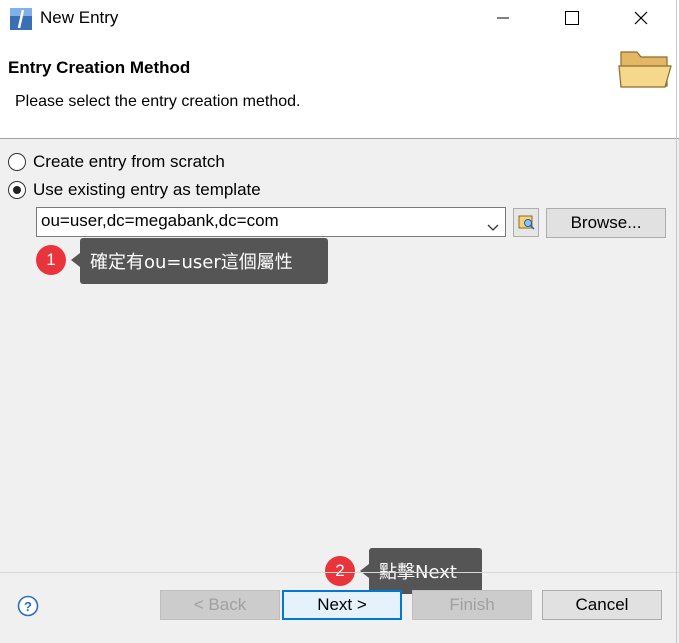 The image size is (679, 643). I want to click on footer-divider, so click(339, 572).